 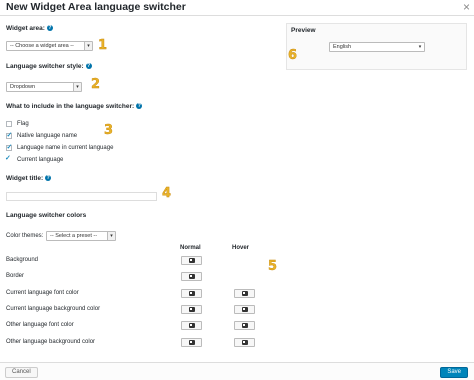 I want to click on flag-checkbox, so click(x=9, y=124).